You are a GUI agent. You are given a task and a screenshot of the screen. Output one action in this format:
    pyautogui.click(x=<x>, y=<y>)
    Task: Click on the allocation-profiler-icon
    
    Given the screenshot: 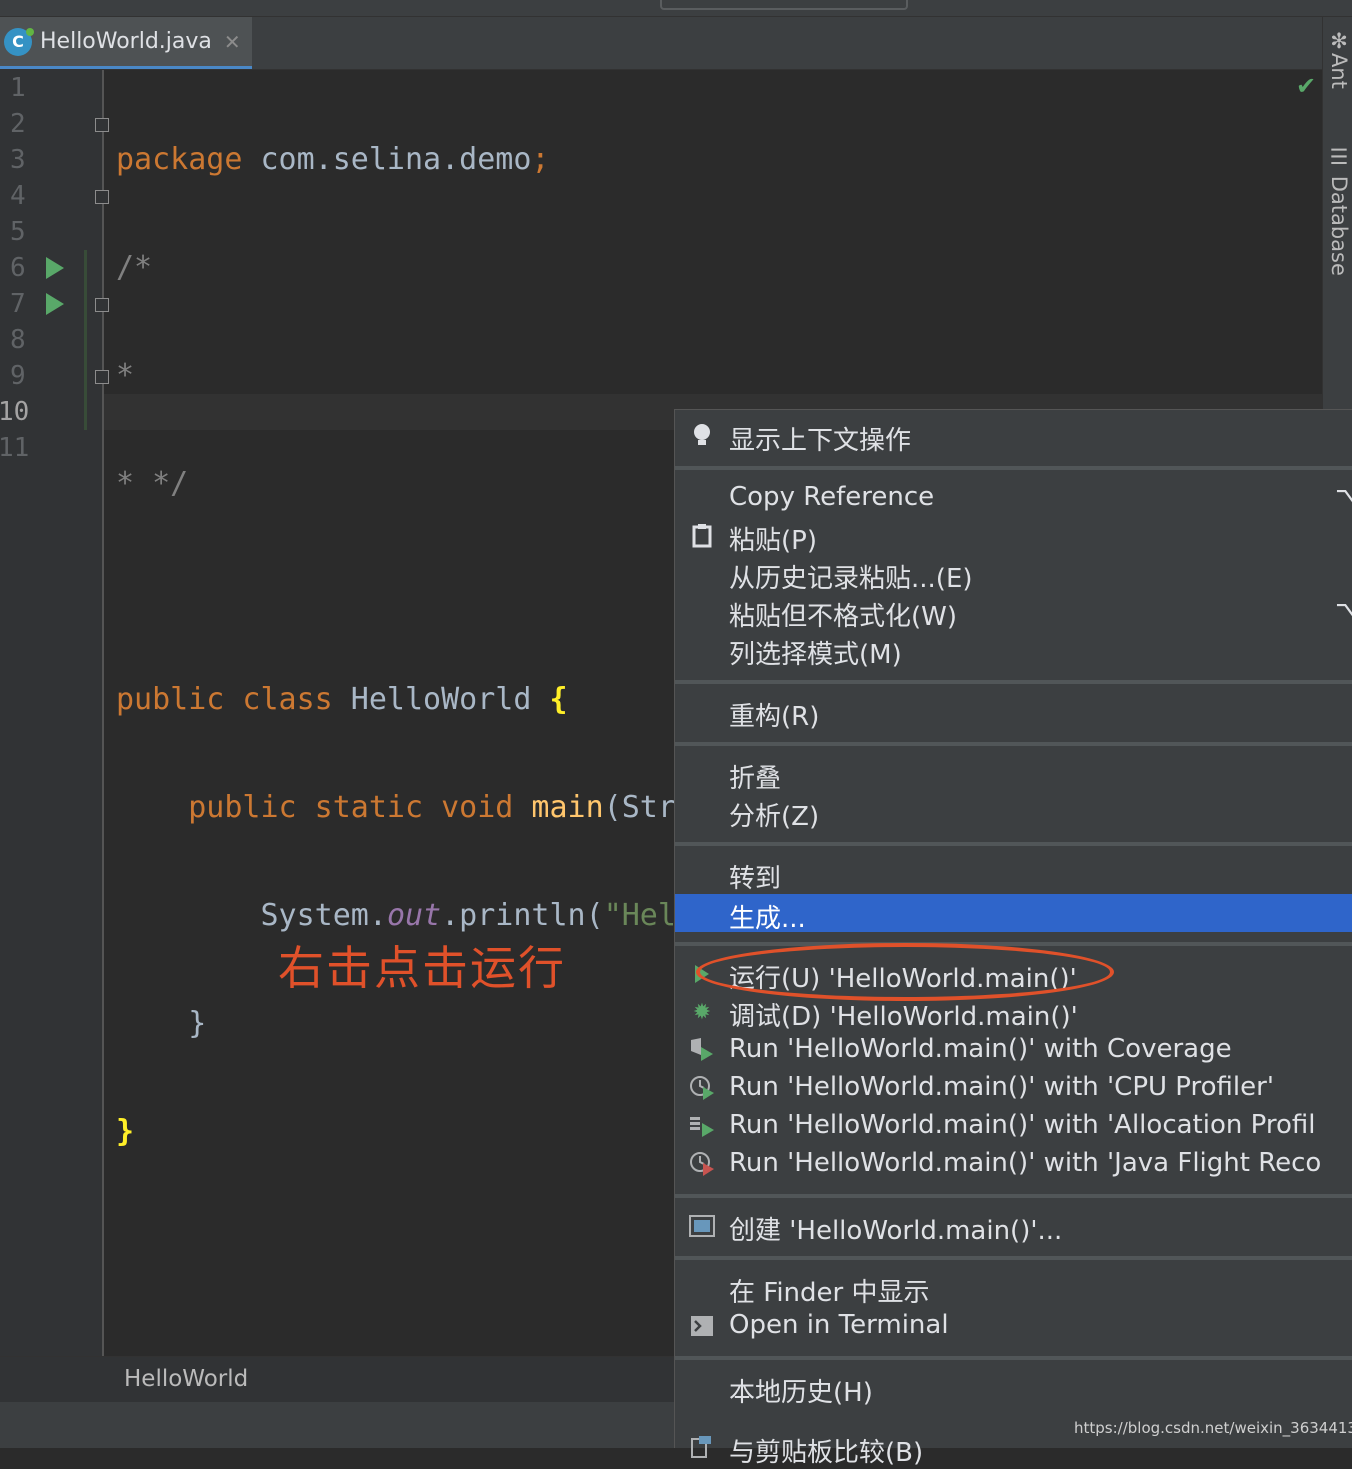 What is the action you would take?
    pyautogui.click(x=702, y=1126)
    